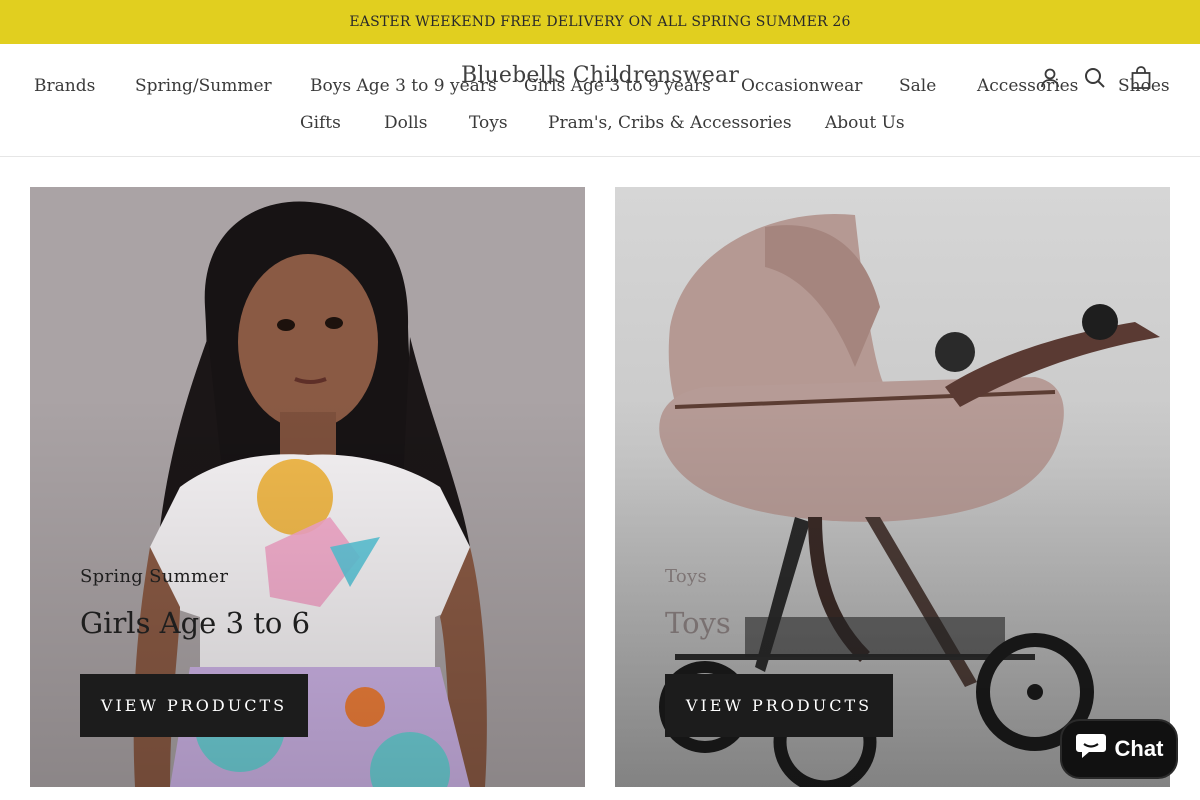 The height and width of the screenshot is (800, 1200). I want to click on nav-sale: Sale, so click(917, 86).